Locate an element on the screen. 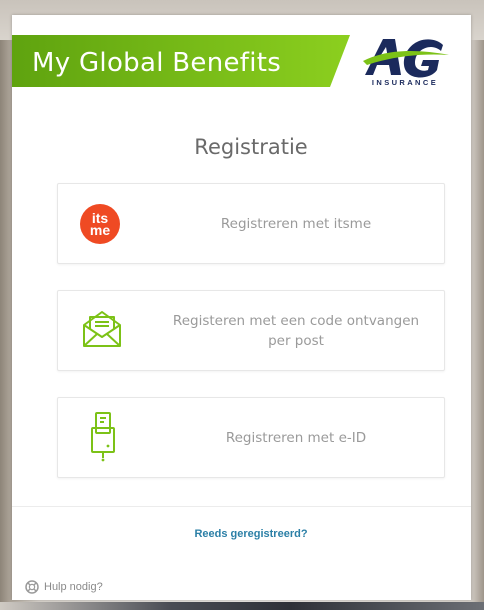  page-title: Registratie is located at coordinates (251, 147).